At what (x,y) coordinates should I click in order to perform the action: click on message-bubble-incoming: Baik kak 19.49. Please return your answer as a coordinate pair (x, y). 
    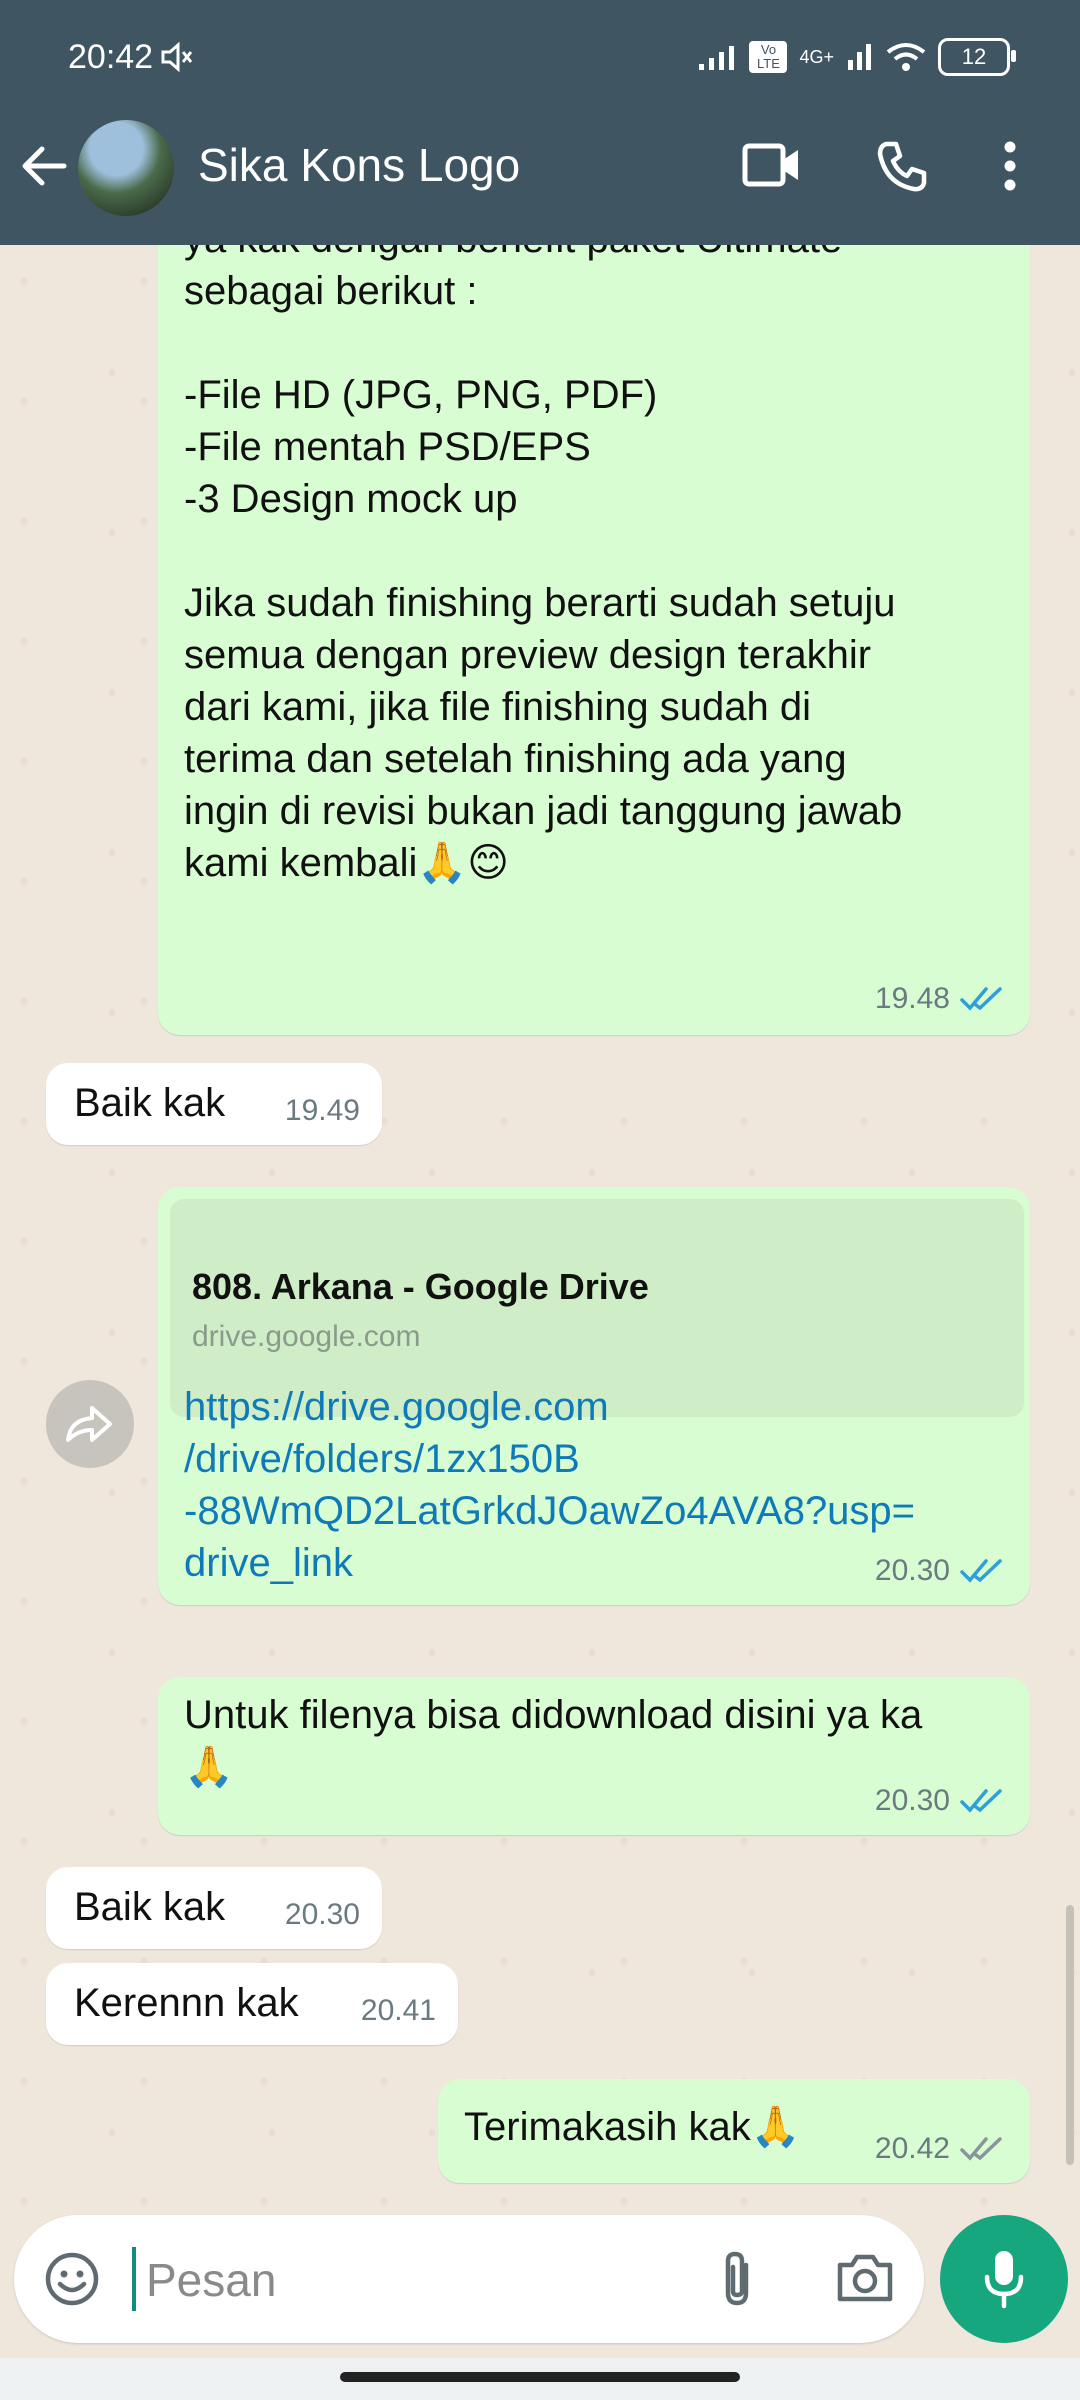
    Looking at the image, I should click on (214, 1104).